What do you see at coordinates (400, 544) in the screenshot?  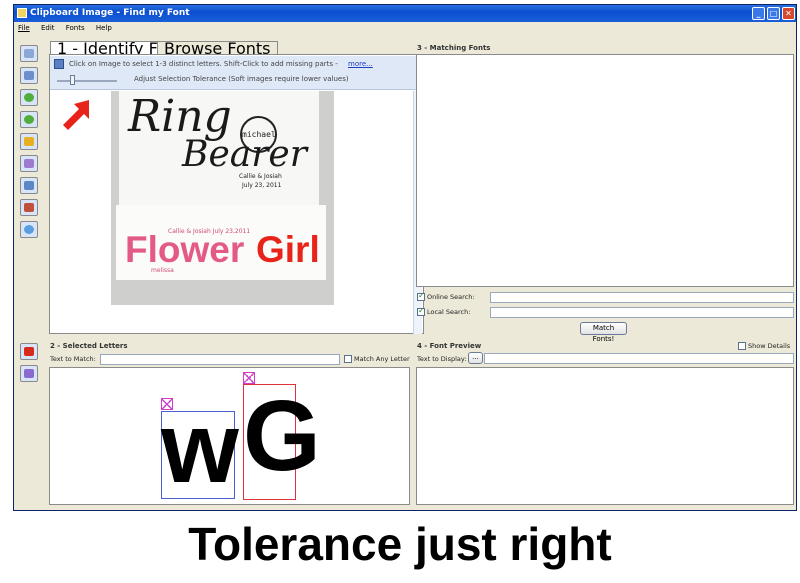 I see `slide-caption: Tolerance just right` at bounding box center [400, 544].